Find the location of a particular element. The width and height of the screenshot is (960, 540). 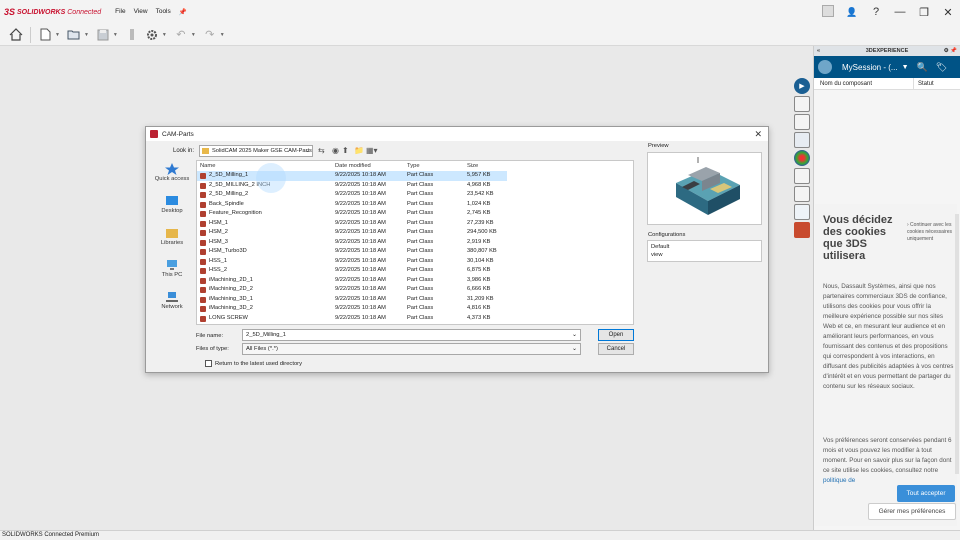

file-explorer-icon is located at coordinates (802, 122).